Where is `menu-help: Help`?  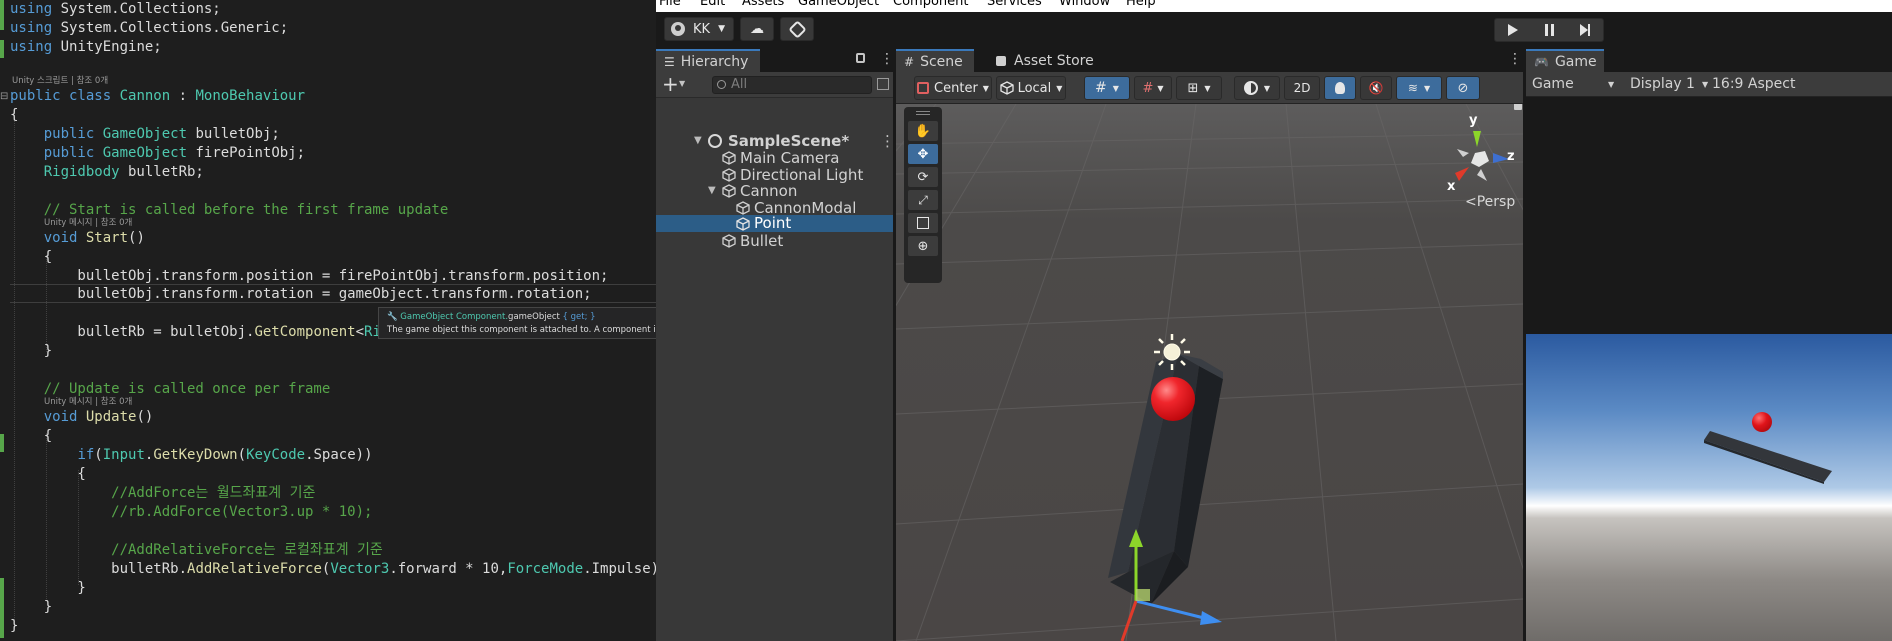
menu-help: Help is located at coordinates (1141, 4).